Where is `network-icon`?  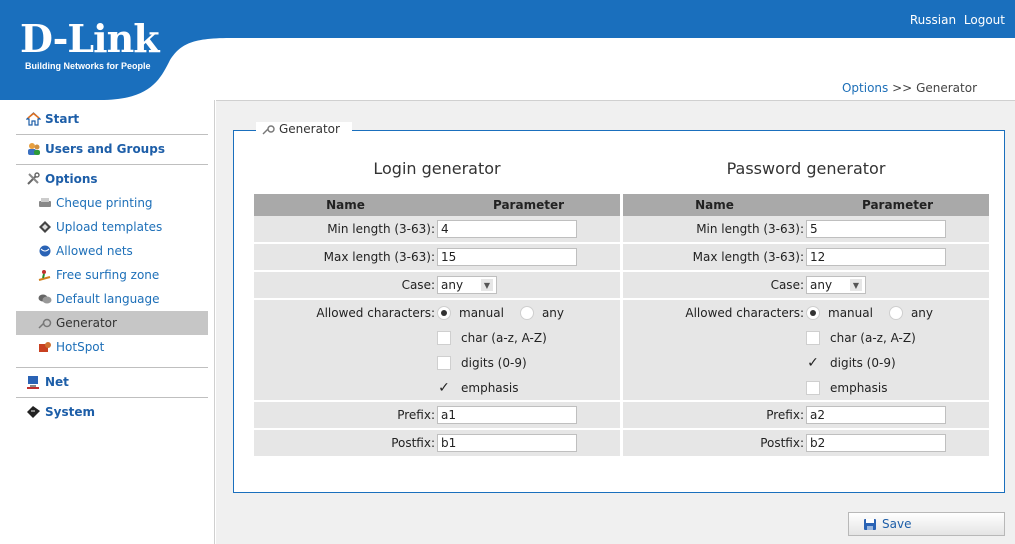 network-icon is located at coordinates (33, 382).